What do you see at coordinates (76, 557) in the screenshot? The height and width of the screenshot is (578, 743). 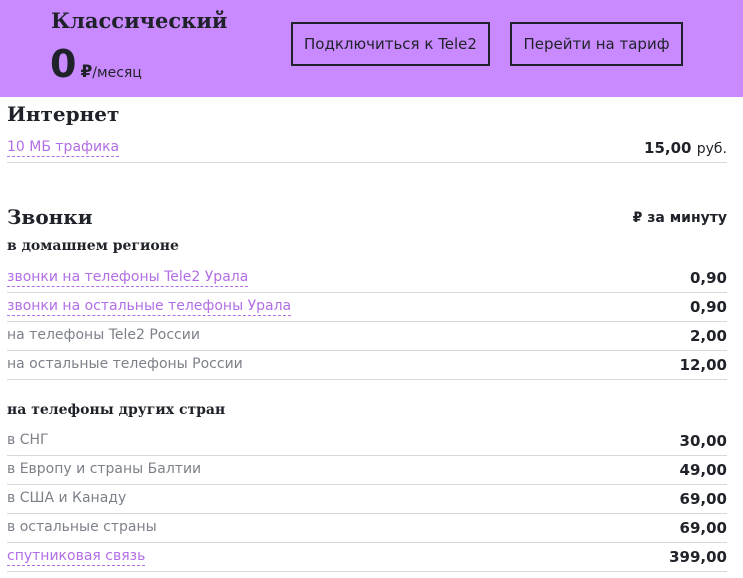 I see `satellite-link: спутниковая связь` at bounding box center [76, 557].